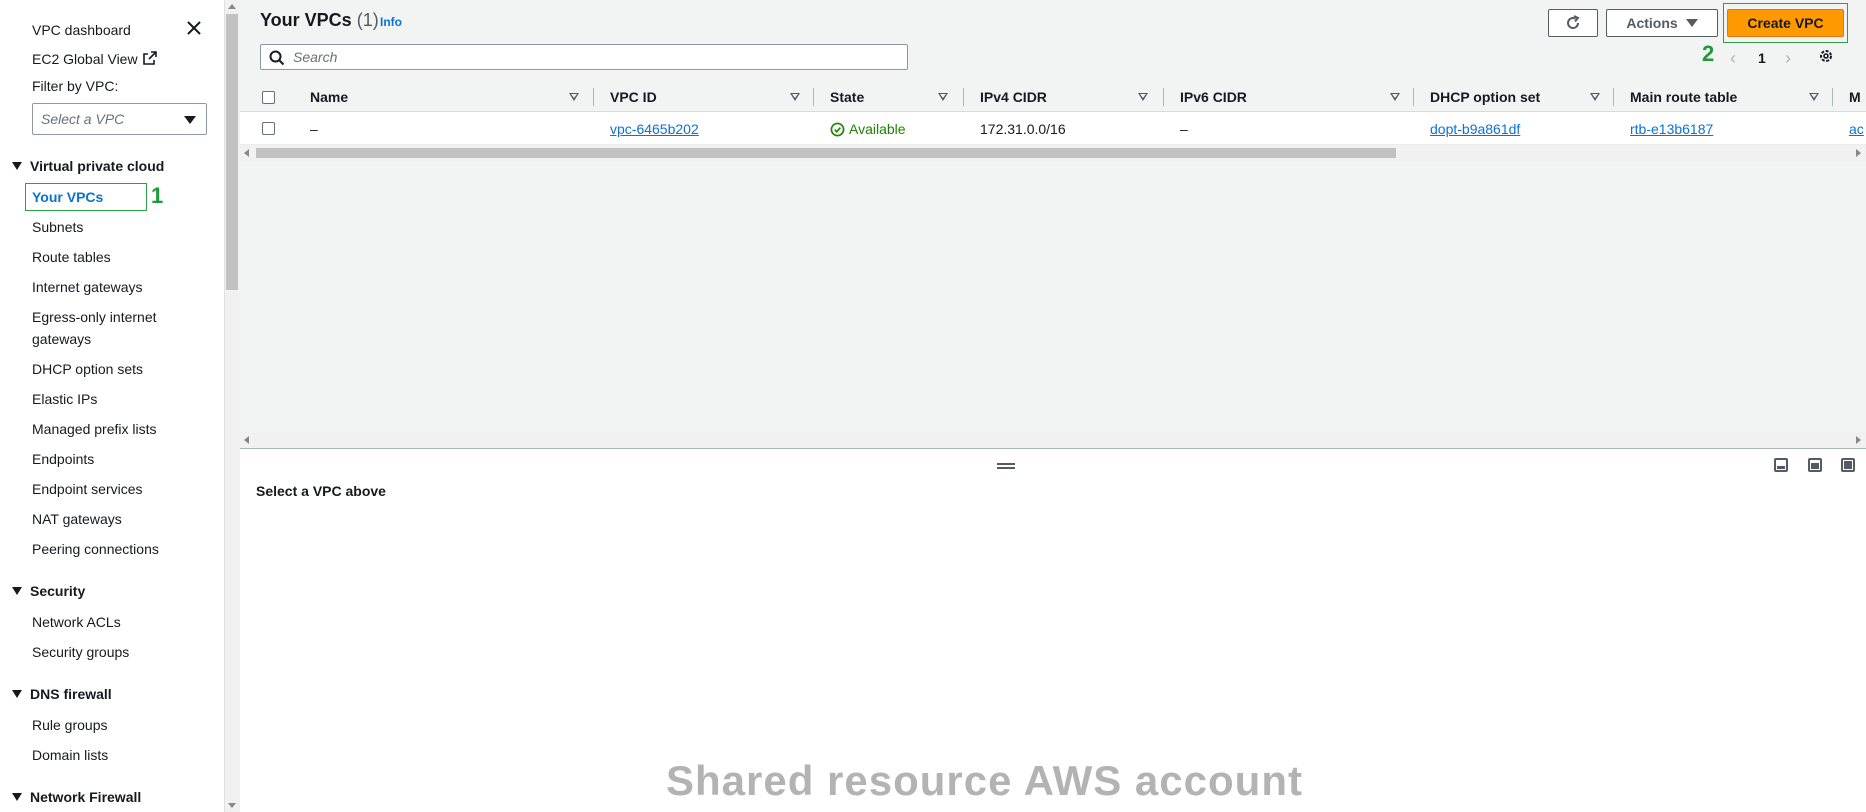 This screenshot has width=1866, height=812. What do you see at coordinates (1708, 53) in the screenshot?
I see `step-number-2: 2` at bounding box center [1708, 53].